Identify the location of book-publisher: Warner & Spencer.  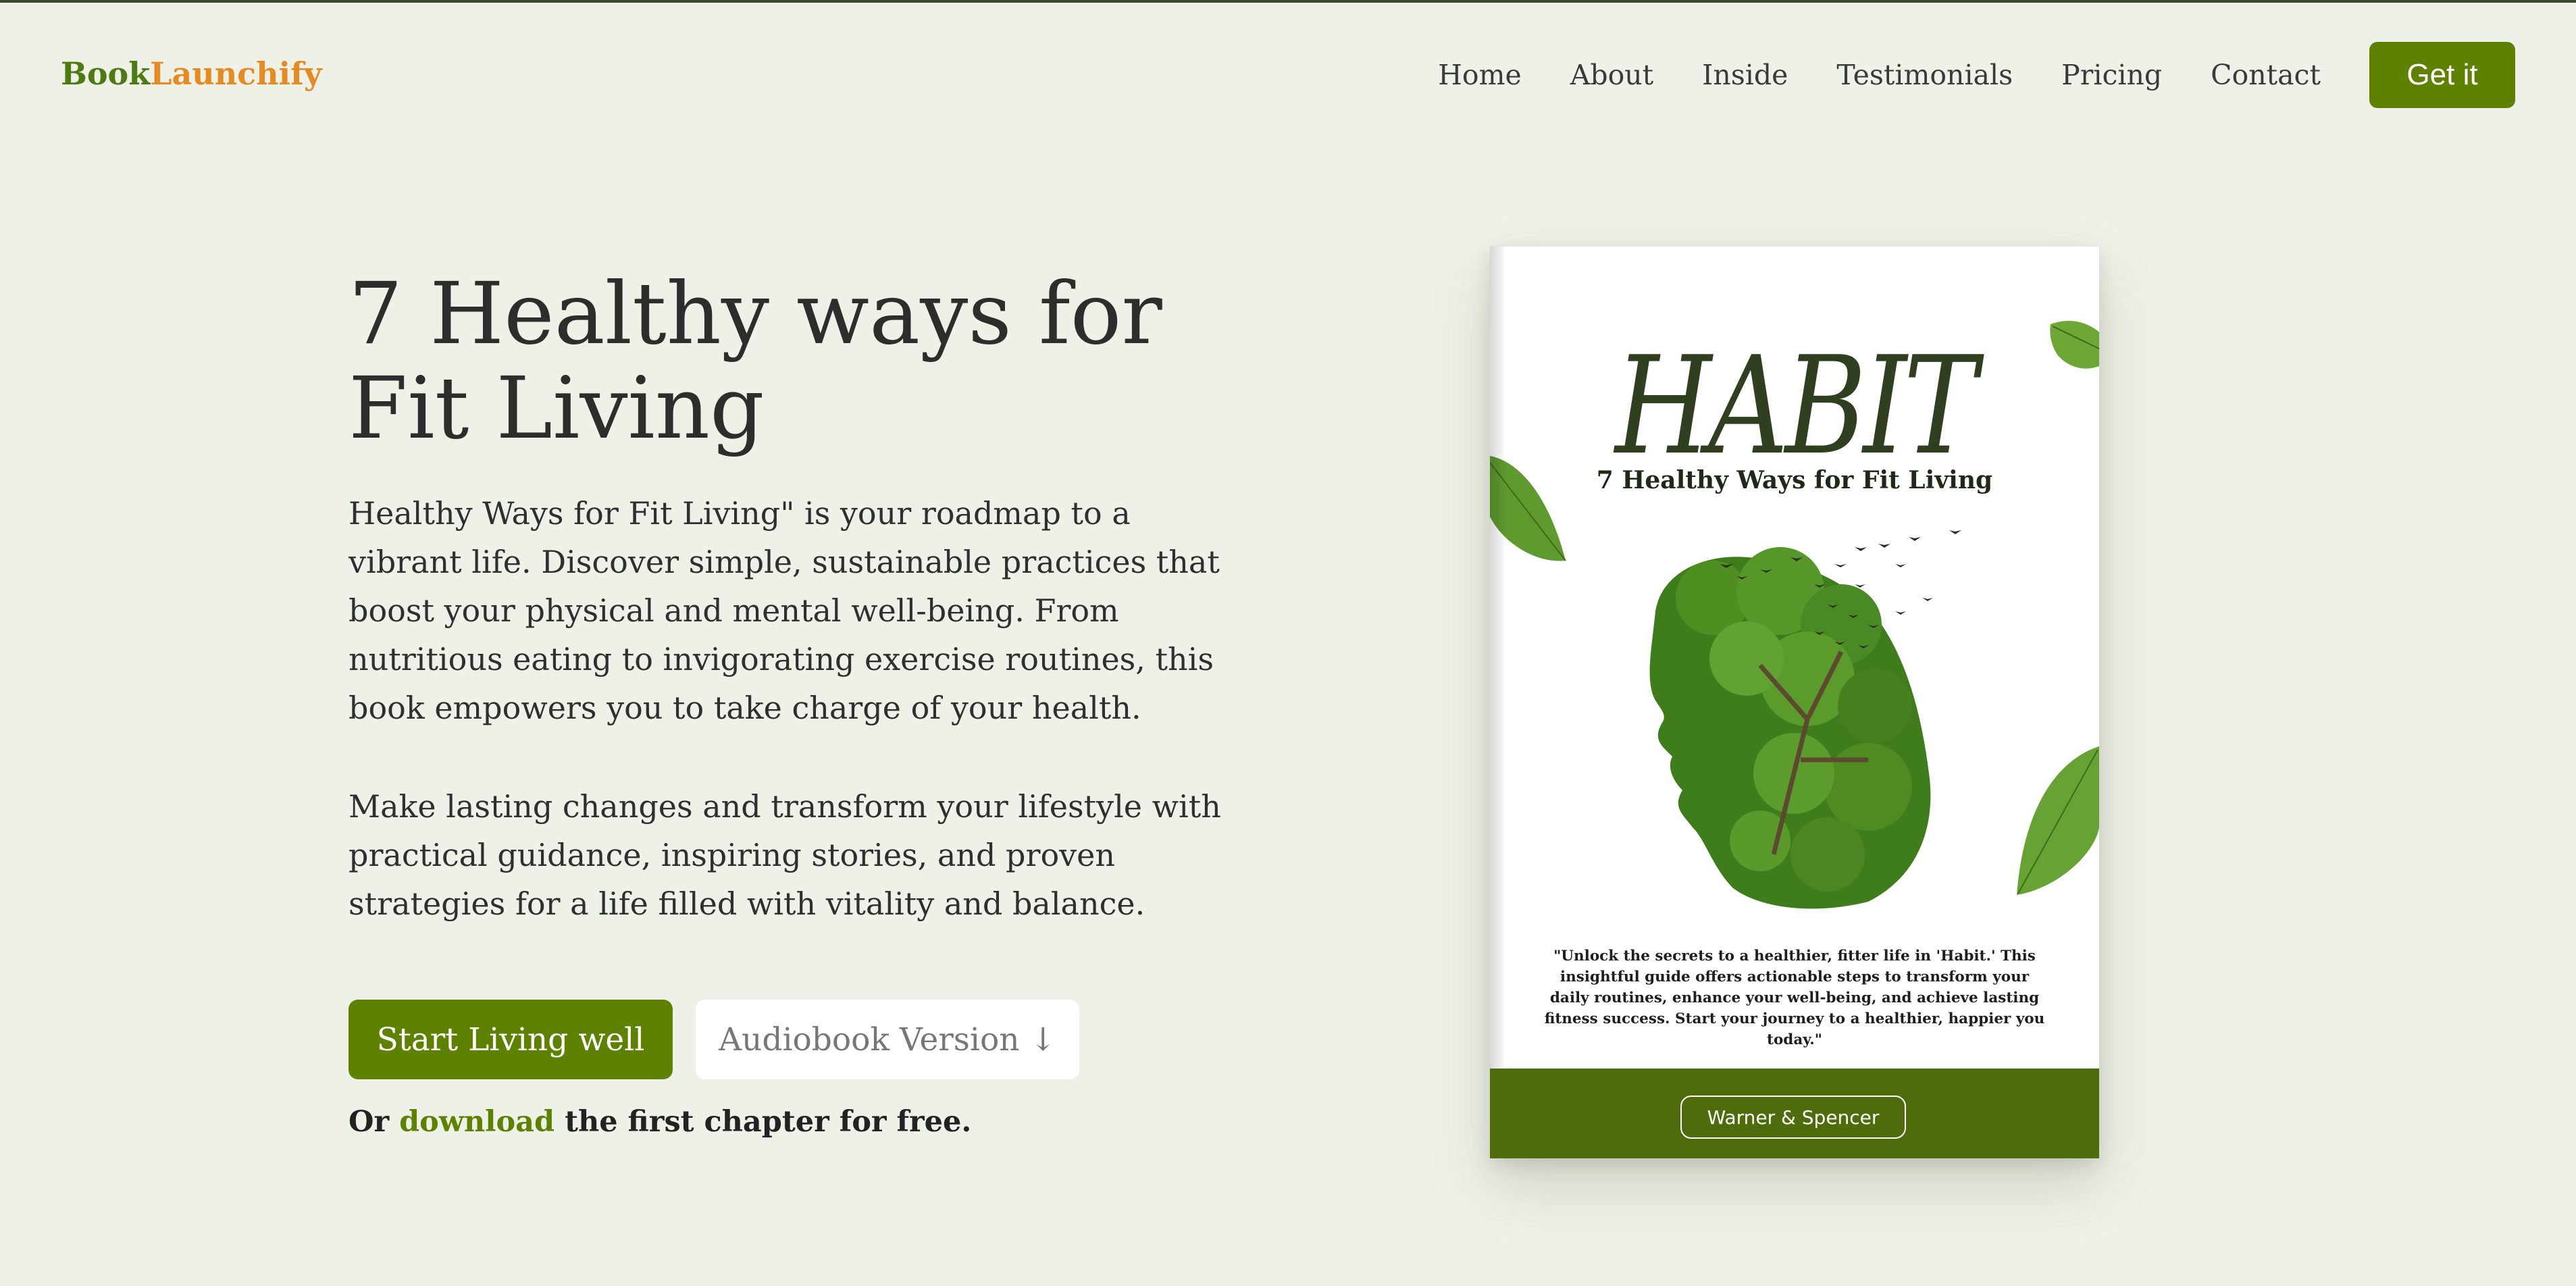
(1793, 1117).